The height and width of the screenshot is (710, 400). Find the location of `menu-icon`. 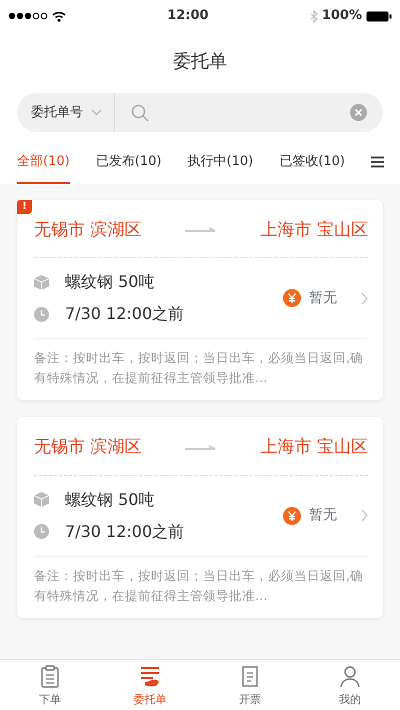

menu-icon is located at coordinates (377, 162).